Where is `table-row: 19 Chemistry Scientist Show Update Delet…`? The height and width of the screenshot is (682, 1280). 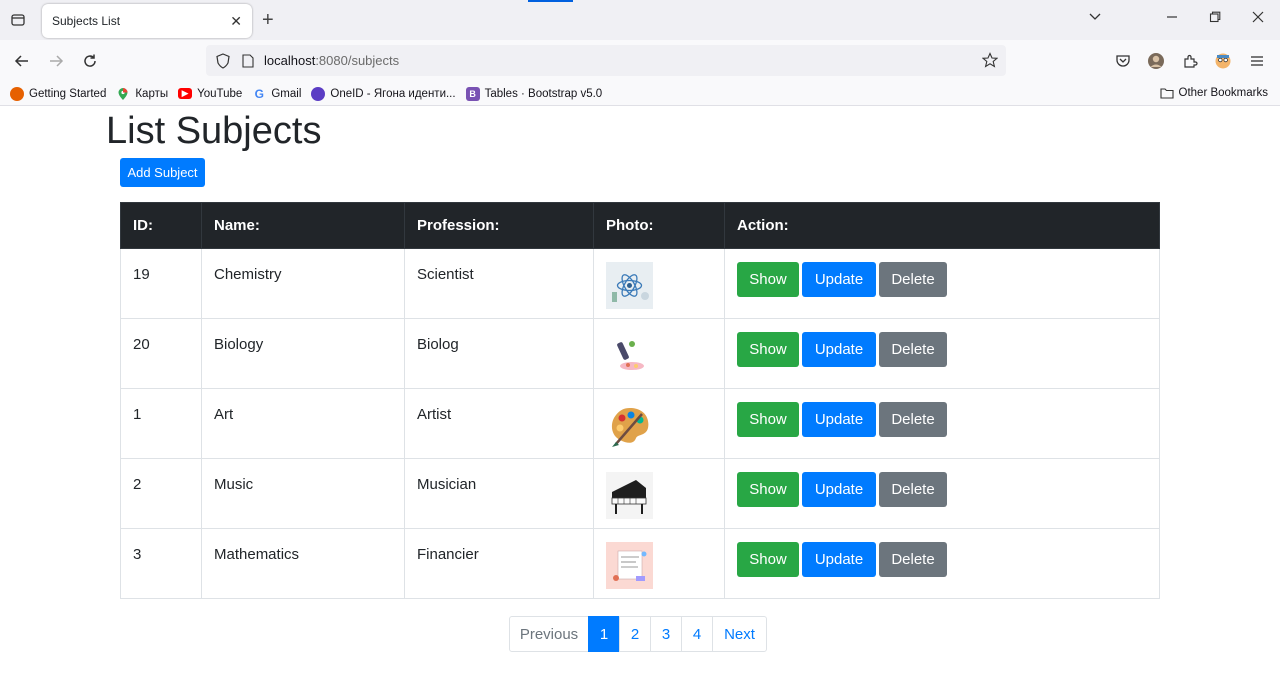
table-row: 19 Chemistry Scientist Show Update Delet… is located at coordinates (640, 283).